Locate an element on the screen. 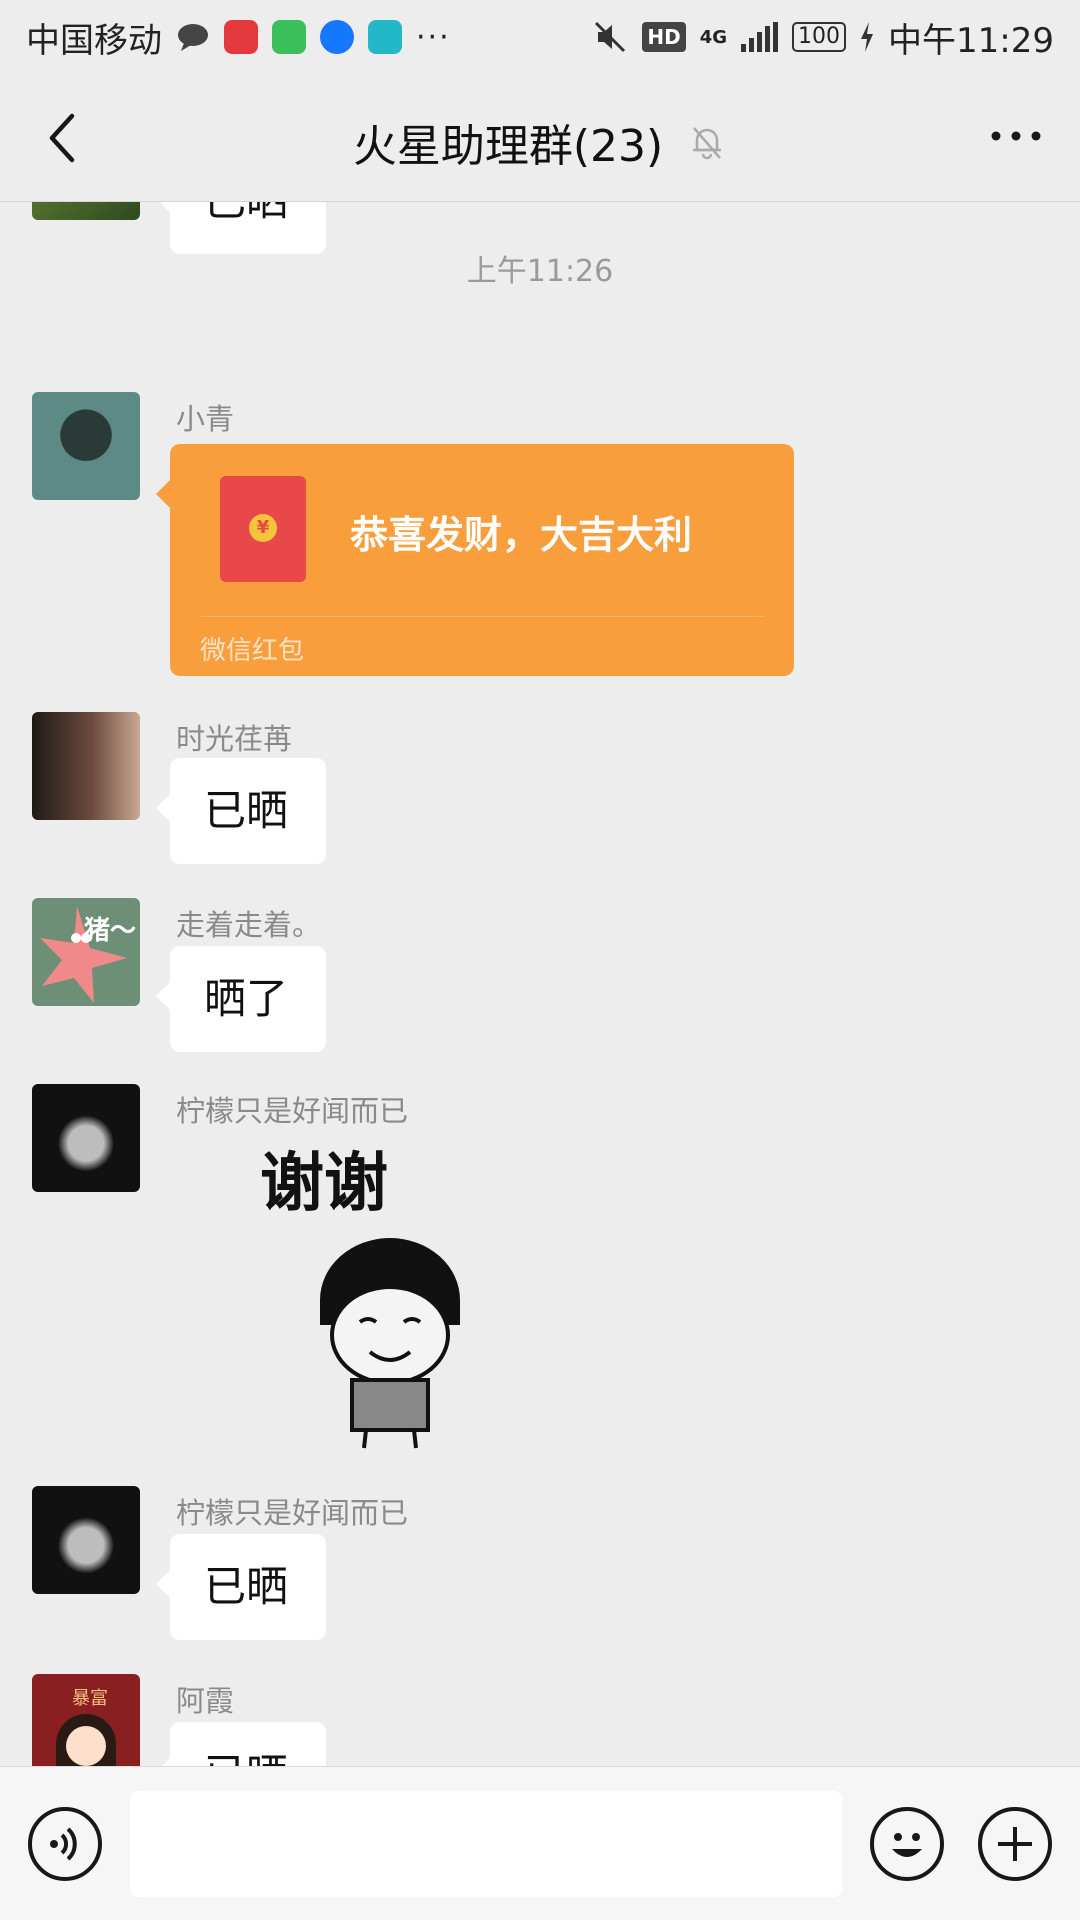 Image resolution: width=1080 pixels, height=1920 pixels. clock: 中午11:29 is located at coordinates (971, 40).